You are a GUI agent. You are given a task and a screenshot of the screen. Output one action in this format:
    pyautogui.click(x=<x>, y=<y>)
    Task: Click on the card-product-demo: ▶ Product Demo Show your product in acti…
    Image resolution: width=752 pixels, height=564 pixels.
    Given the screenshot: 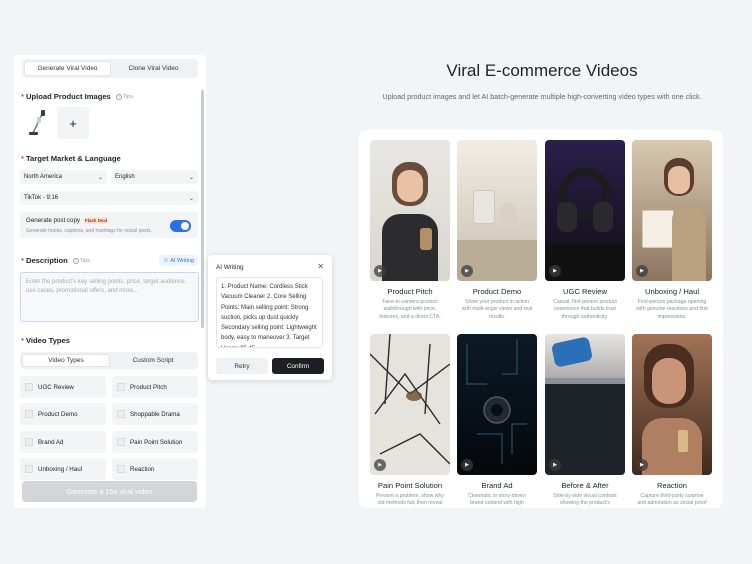 What is the action you would take?
    pyautogui.click(x=497, y=230)
    